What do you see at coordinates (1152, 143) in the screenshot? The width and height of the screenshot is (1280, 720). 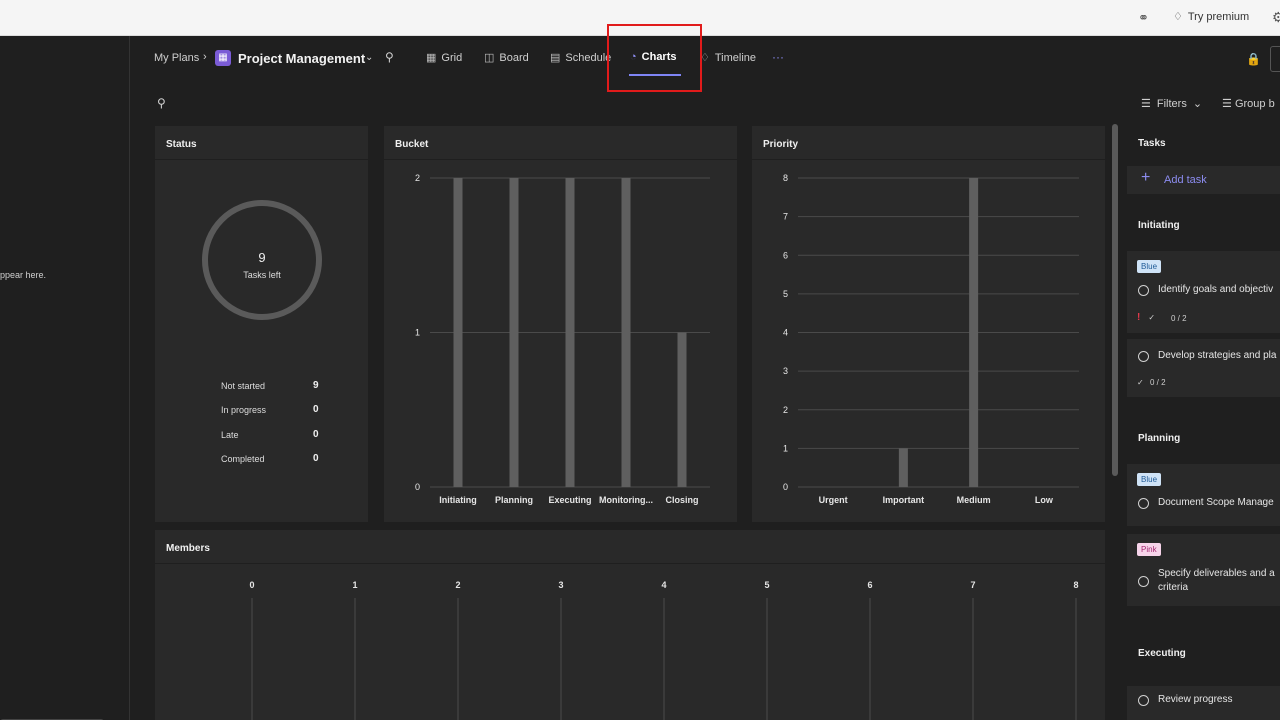 I see `tasks-panel-title: Tasks` at bounding box center [1152, 143].